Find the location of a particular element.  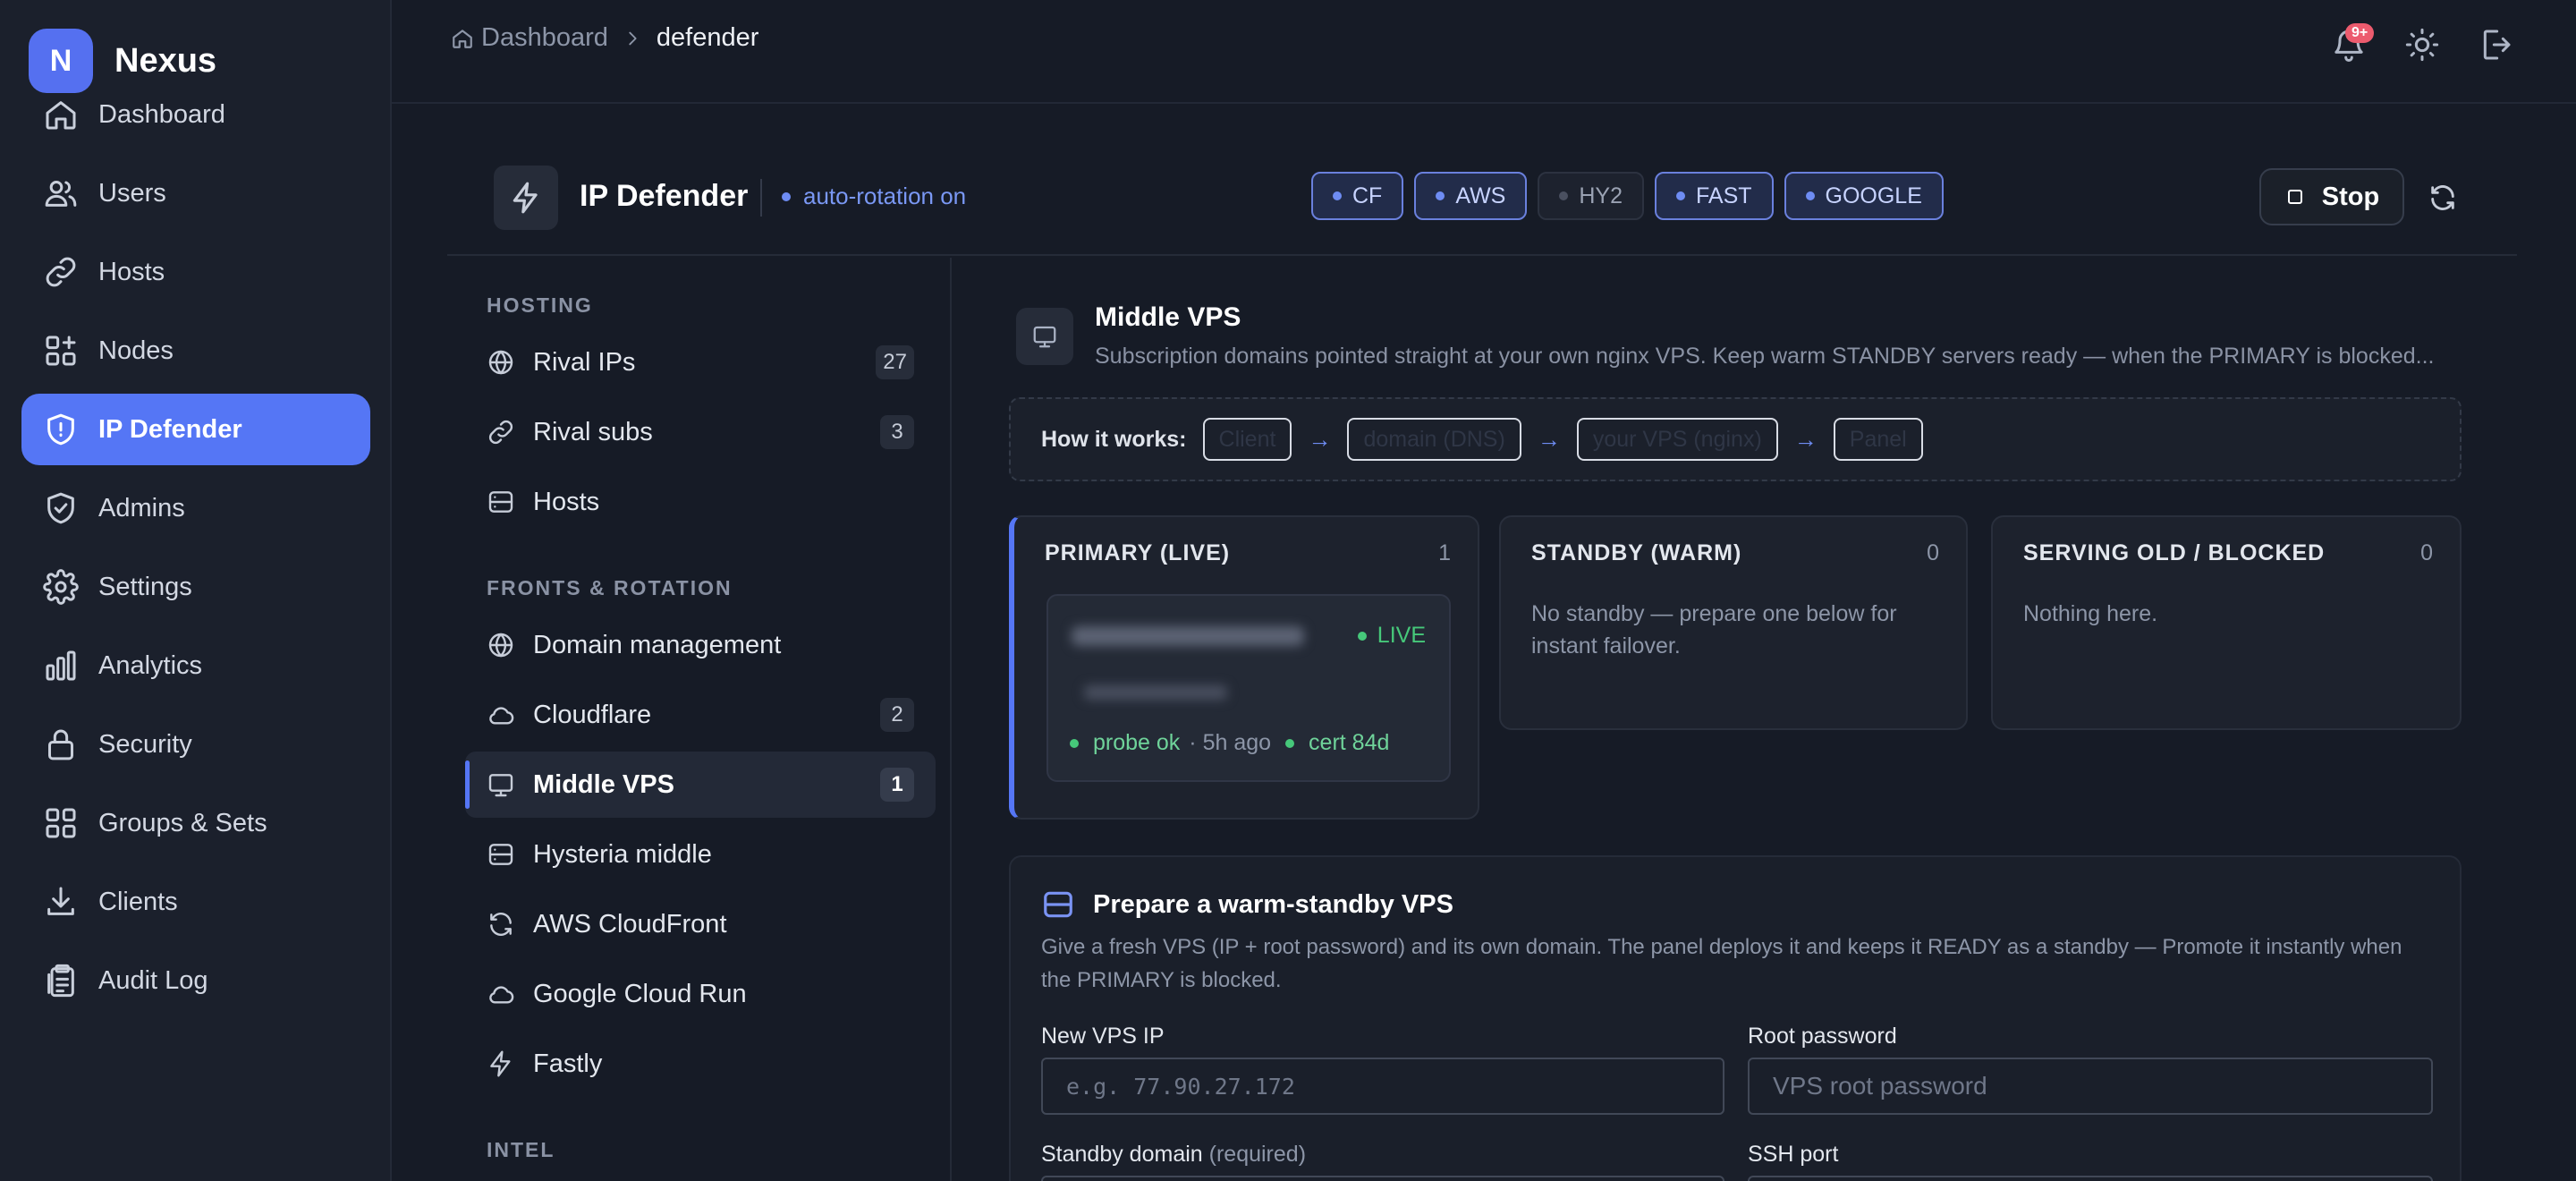

topbar: Dashboard defender 9+ is located at coordinates (1484, 52).